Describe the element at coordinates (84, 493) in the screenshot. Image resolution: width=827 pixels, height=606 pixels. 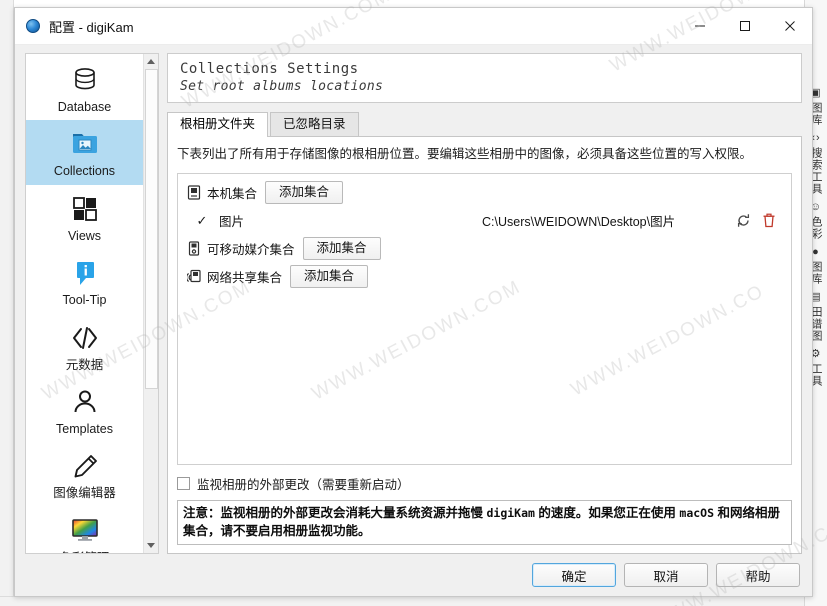
I see `sidebar-label-image-editor: 图像编辑器` at that location.